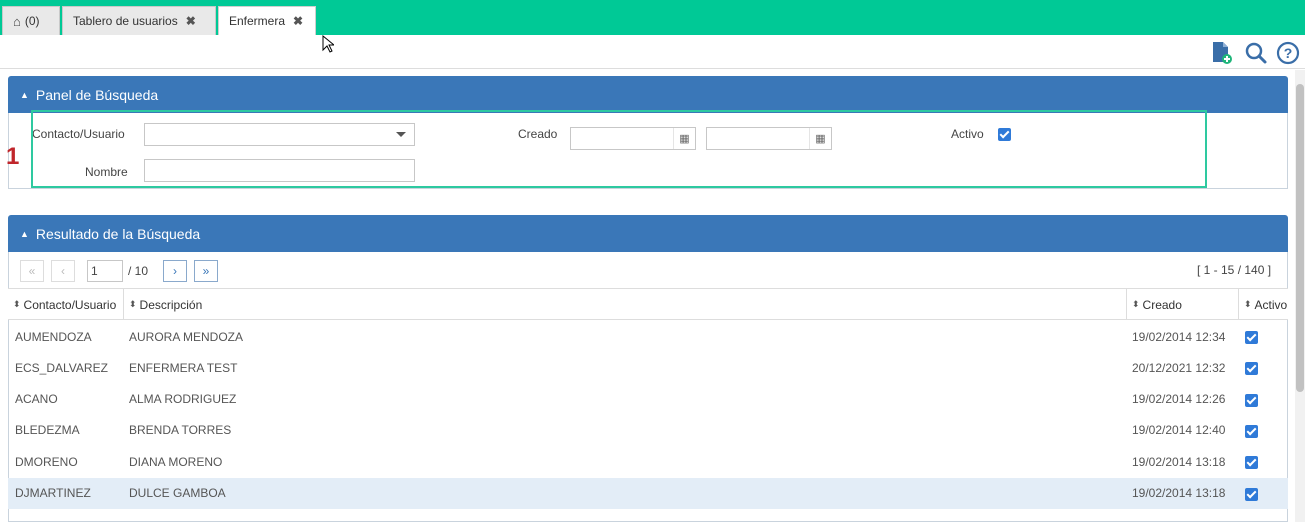 The height and width of the screenshot is (522, 1305). I want to click on search-panel-header: ▲ Panel de Búsqueda, so click(648, 94).